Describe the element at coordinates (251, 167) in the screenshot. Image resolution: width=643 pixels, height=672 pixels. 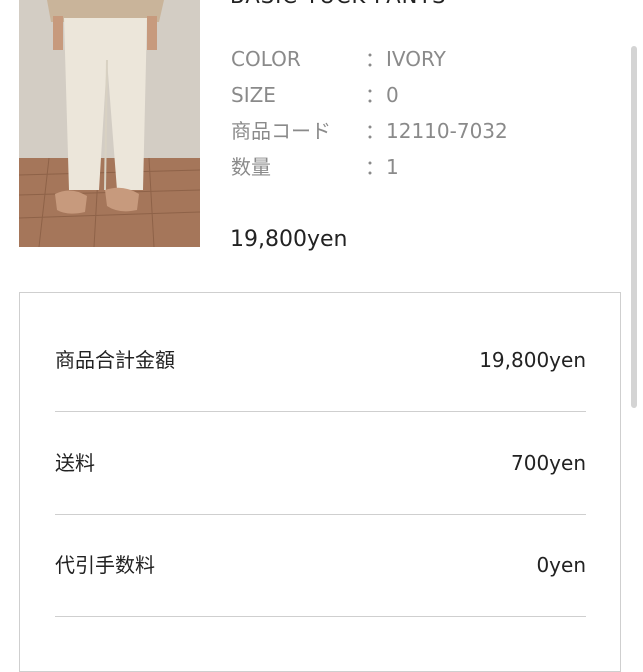
I see `spec-quantity-label: 数量` at that location.